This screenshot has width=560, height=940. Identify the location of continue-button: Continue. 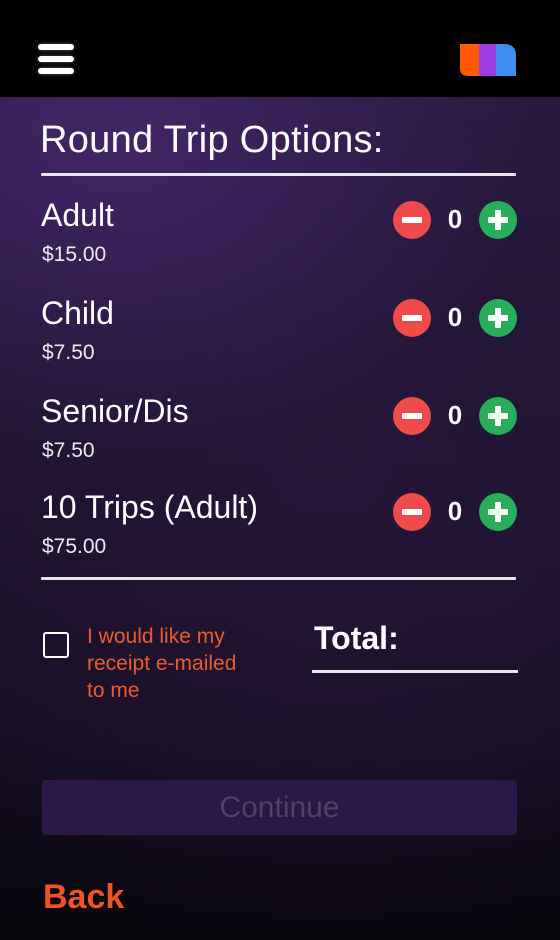
(279, 807).